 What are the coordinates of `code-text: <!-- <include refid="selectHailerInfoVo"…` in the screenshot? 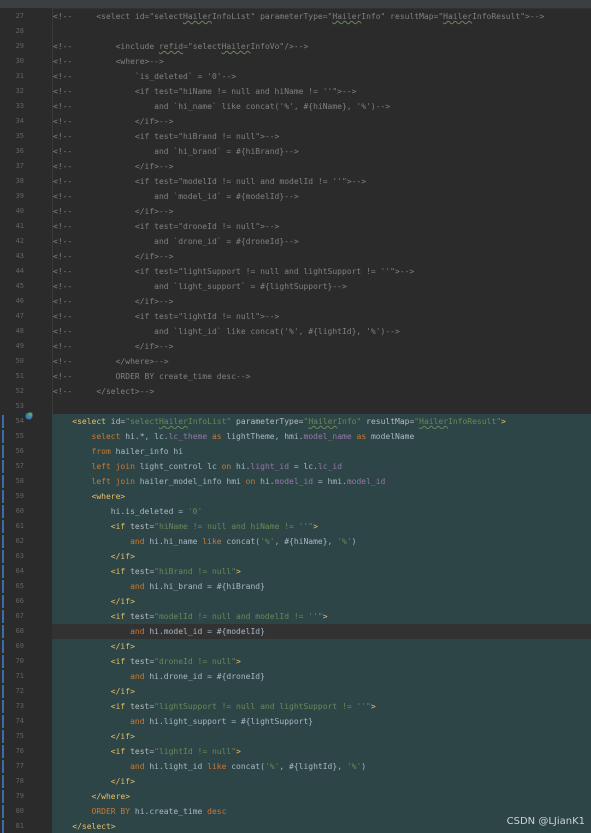 It's located at (180, 46).